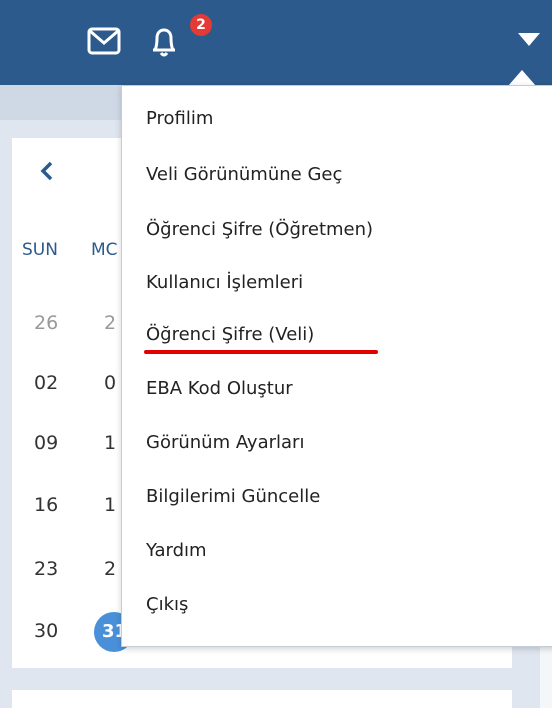  What do you see at coordinates (529, 39) in the screenshot?
I see `caret-down-icon` at bounding box center [529, 39].